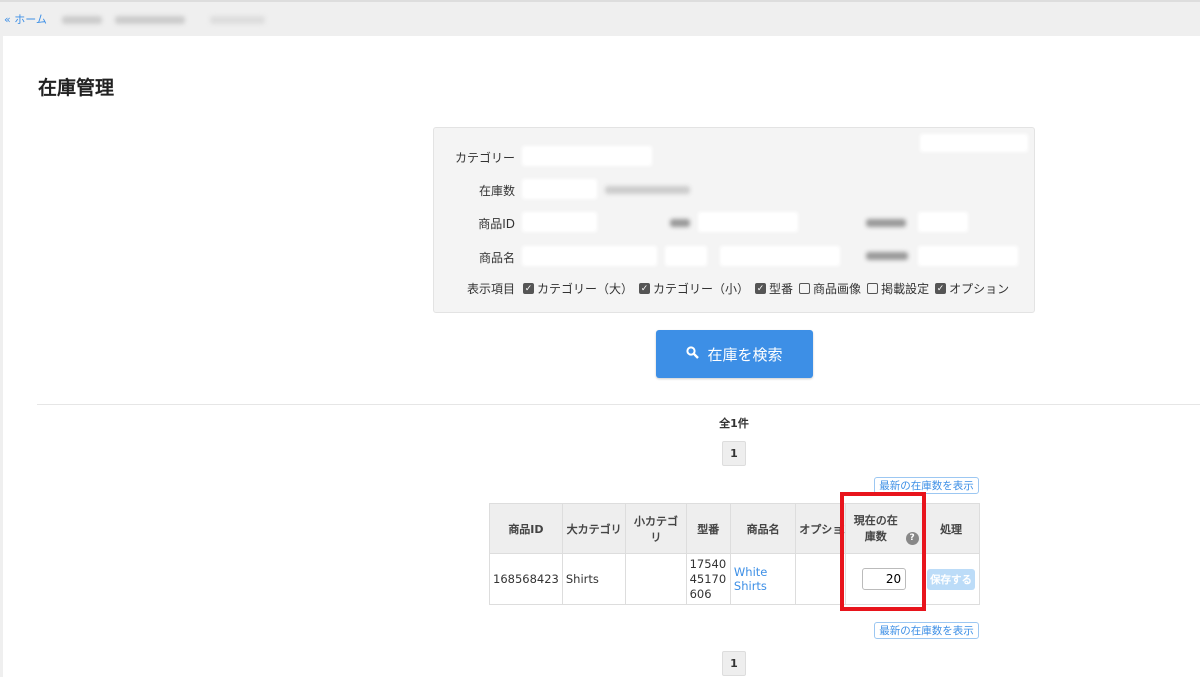 This screenshot has width=1200, height=677. I want to click on left-edge, so click(1, 356).